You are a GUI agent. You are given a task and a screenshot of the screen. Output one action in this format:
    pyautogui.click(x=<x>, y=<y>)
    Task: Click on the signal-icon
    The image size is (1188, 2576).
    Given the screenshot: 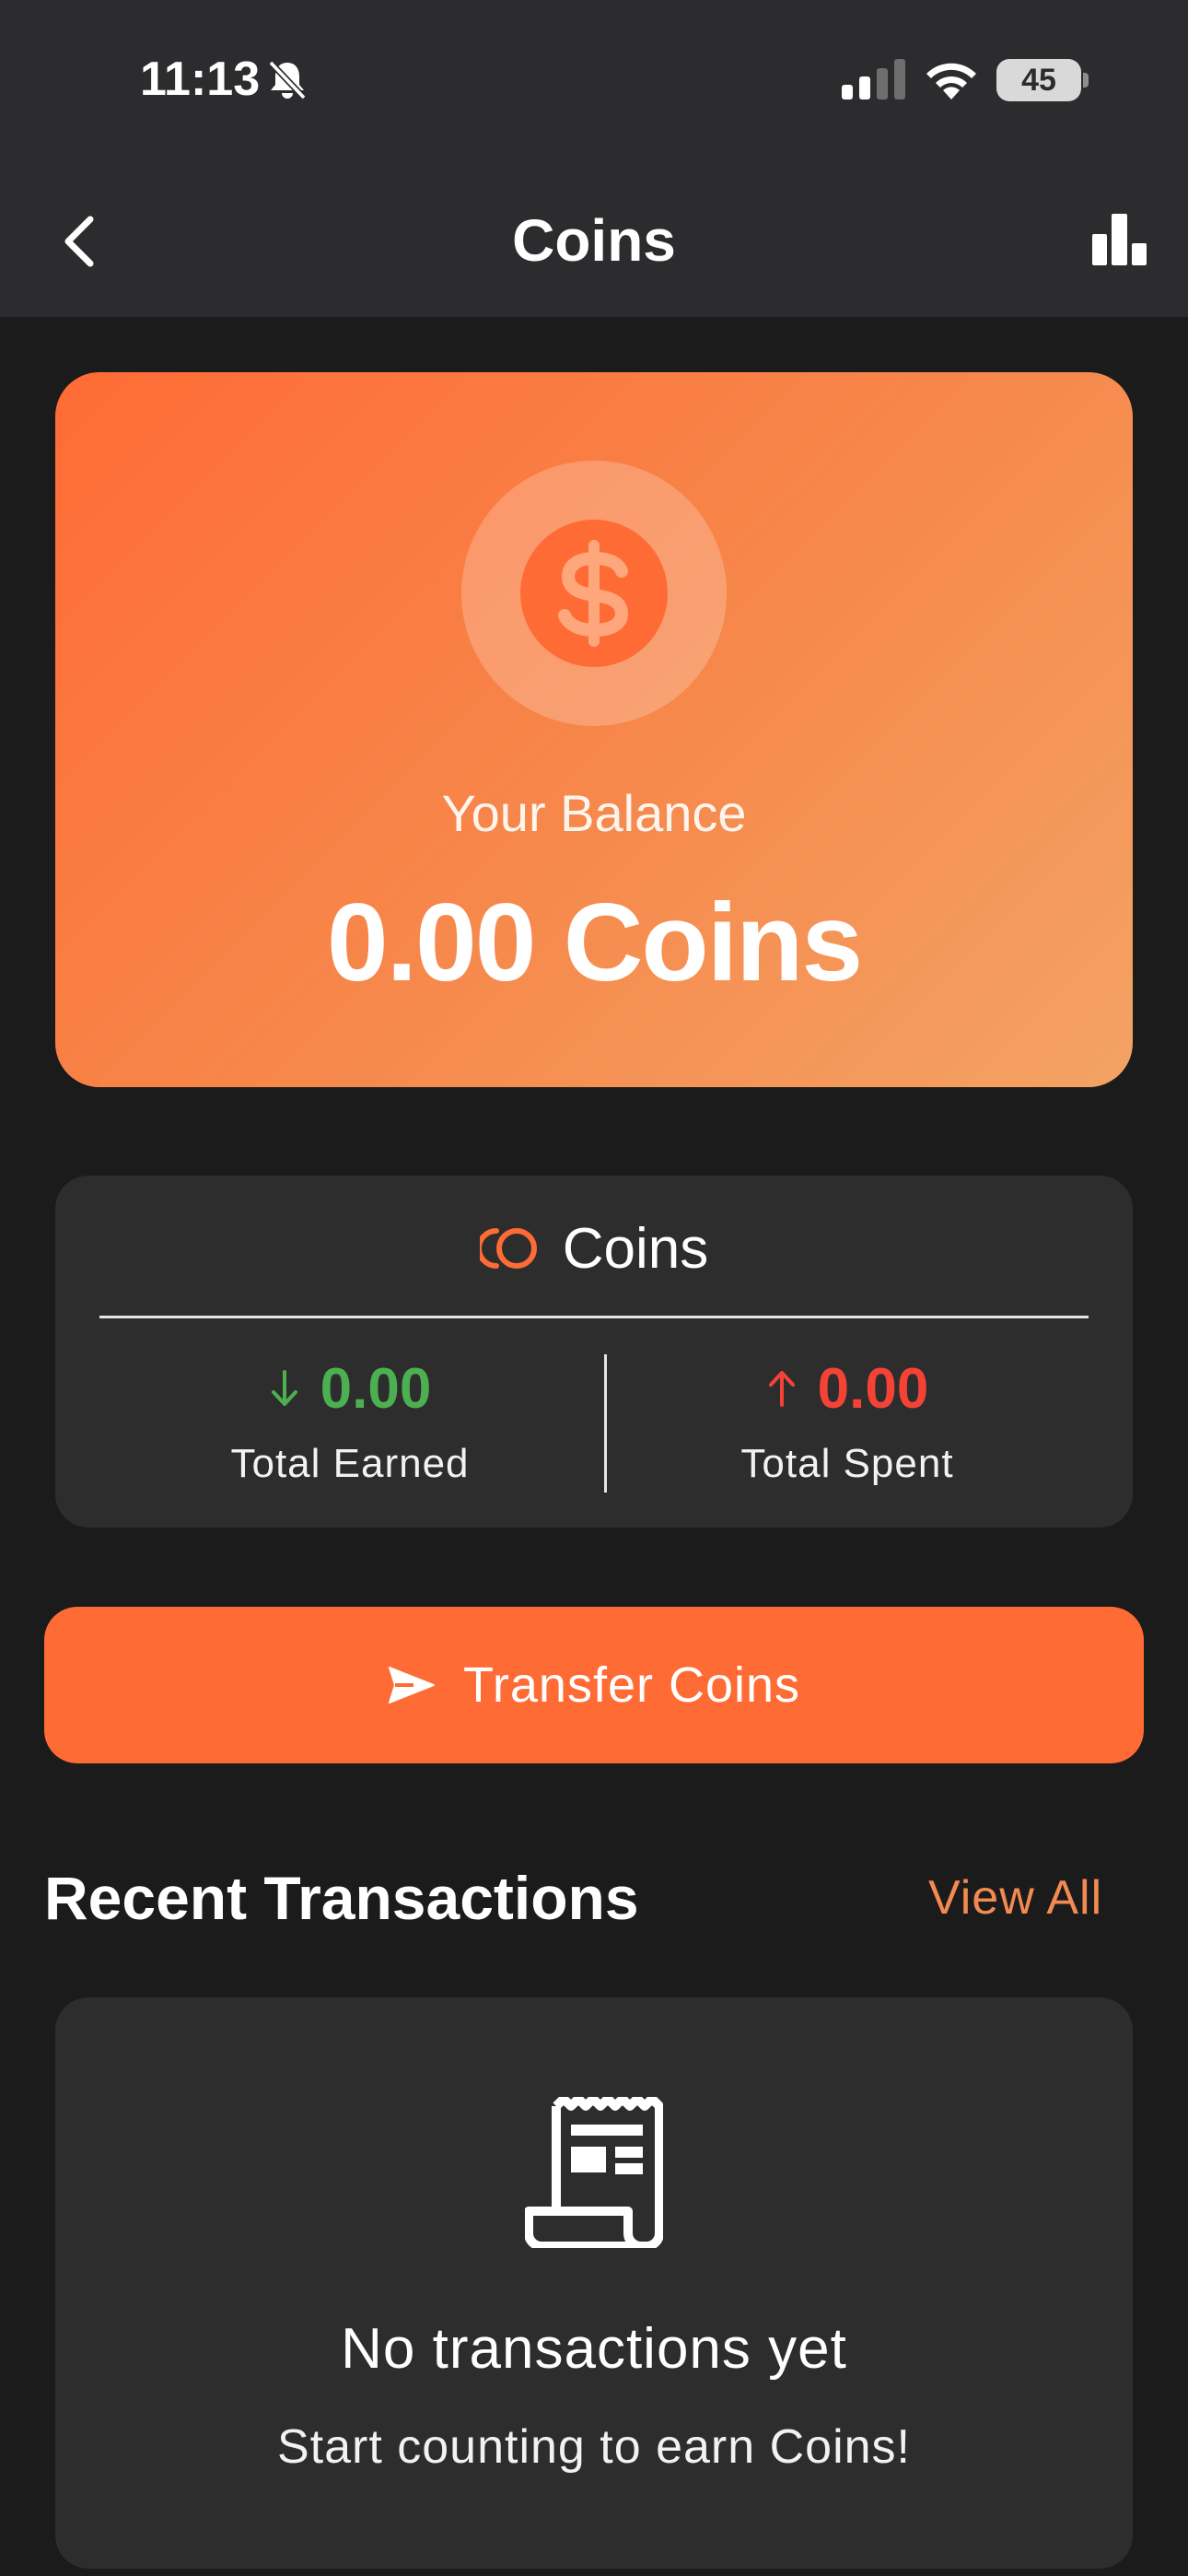 What is the action you would take?
    pyautogui.click(x=873, y=79)
    